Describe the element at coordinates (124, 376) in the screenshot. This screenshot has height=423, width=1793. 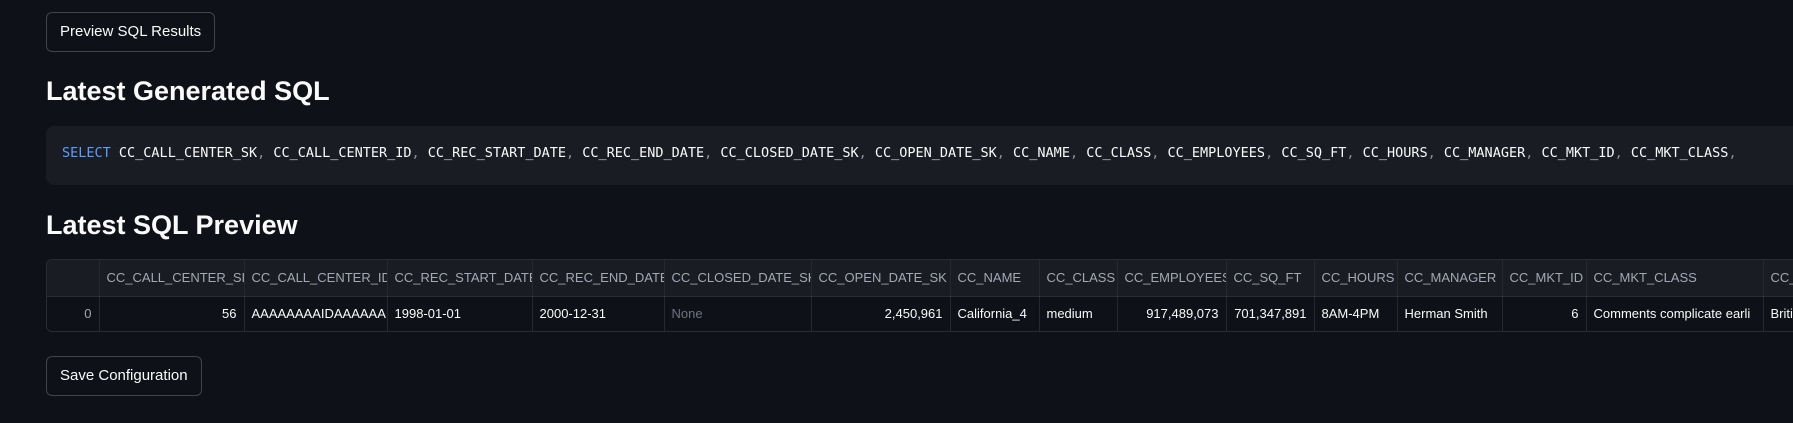
I see `save-configuration-button: Save Configuration` at that location.